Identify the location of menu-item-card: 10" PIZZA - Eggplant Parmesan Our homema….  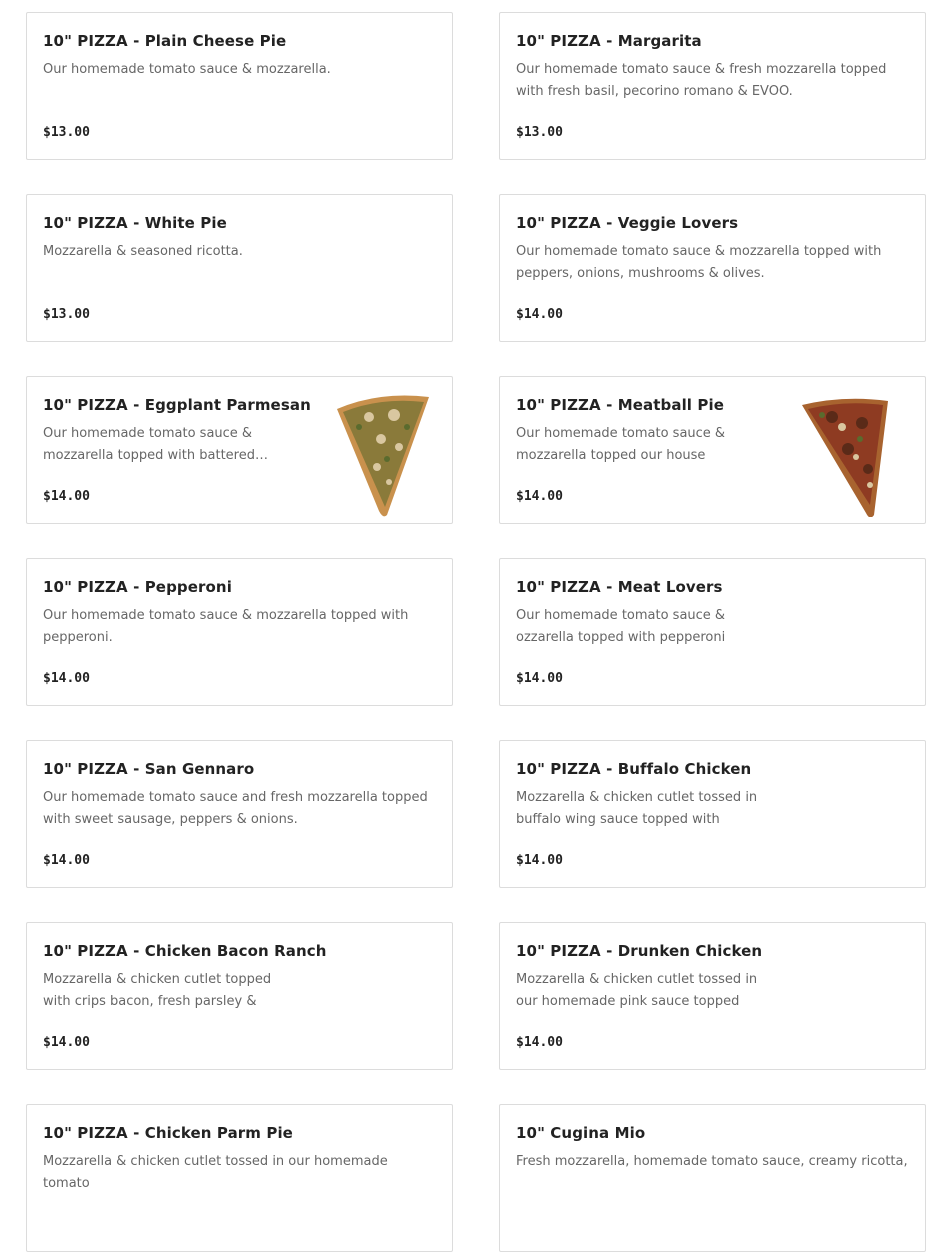
(239, 450).